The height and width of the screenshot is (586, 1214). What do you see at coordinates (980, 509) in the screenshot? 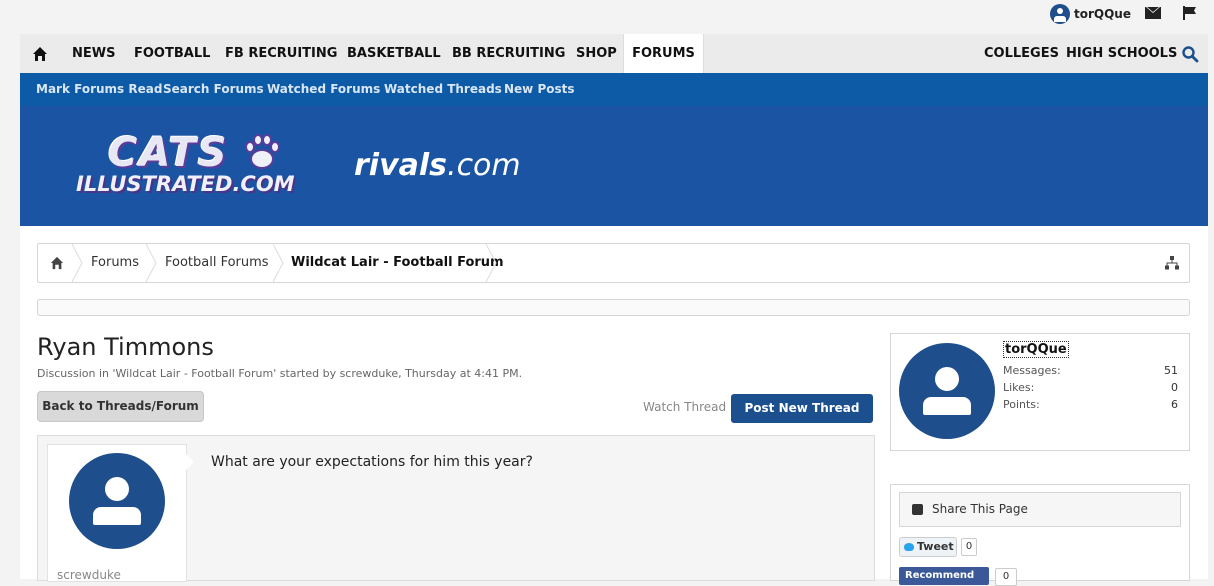
I see `share-title: Share This Page` at bounding box center [980, 509].